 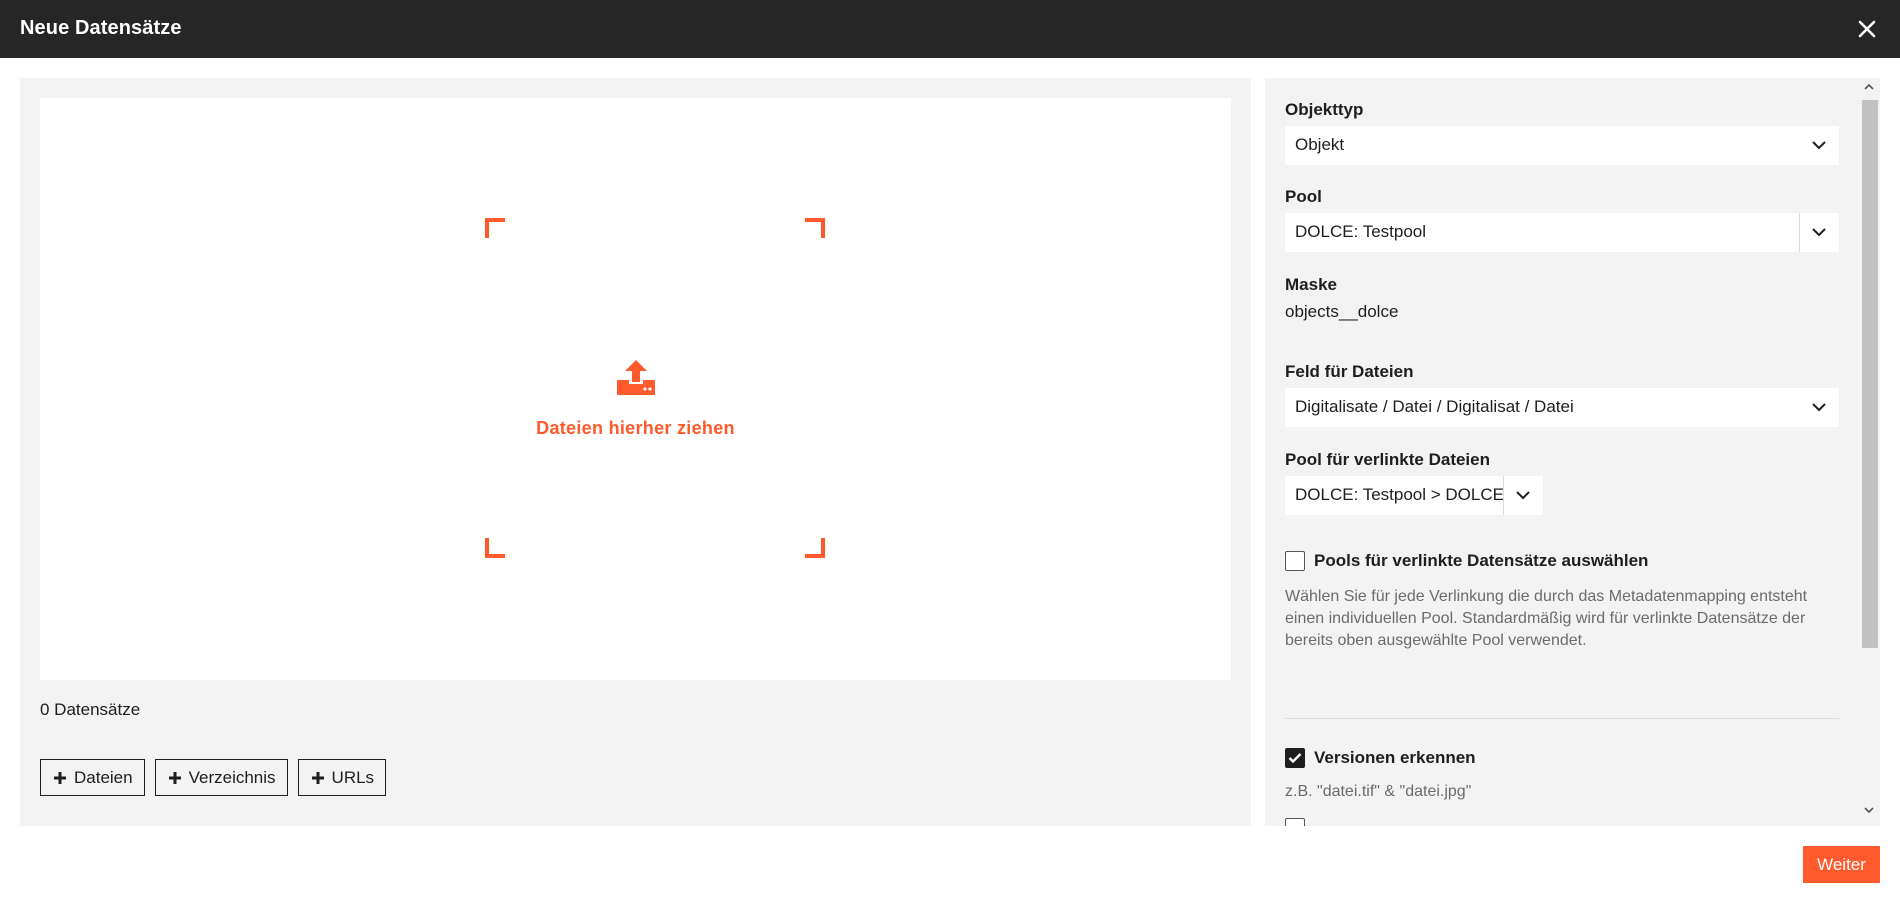 What do you see at coordinates (1562, 232) in the screenshot?
I see `pool-select: DOLCE: Testpool` at bounding box center [1562, 232].